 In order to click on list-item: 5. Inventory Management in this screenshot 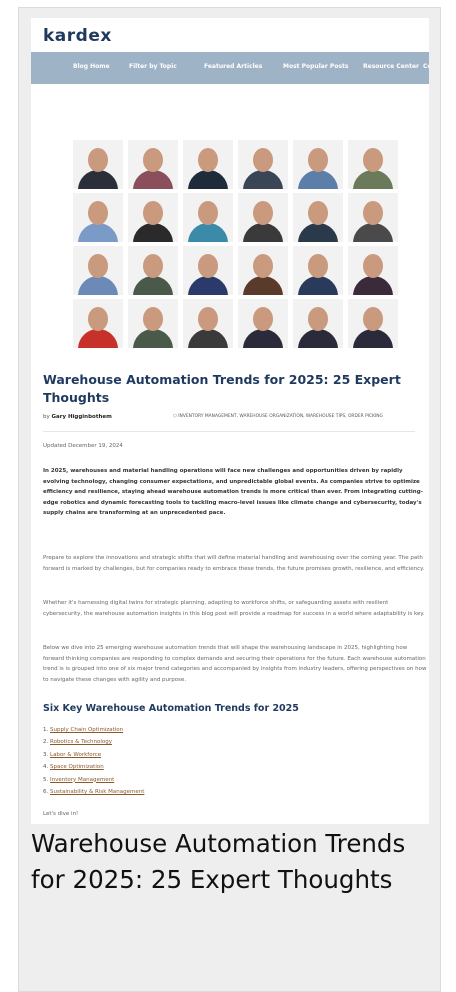, I will do `click(79, 779)`.